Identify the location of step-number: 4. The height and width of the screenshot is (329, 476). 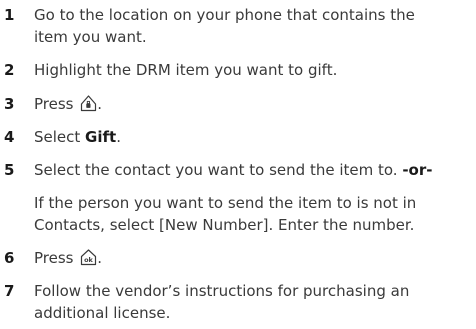
(9, 137).